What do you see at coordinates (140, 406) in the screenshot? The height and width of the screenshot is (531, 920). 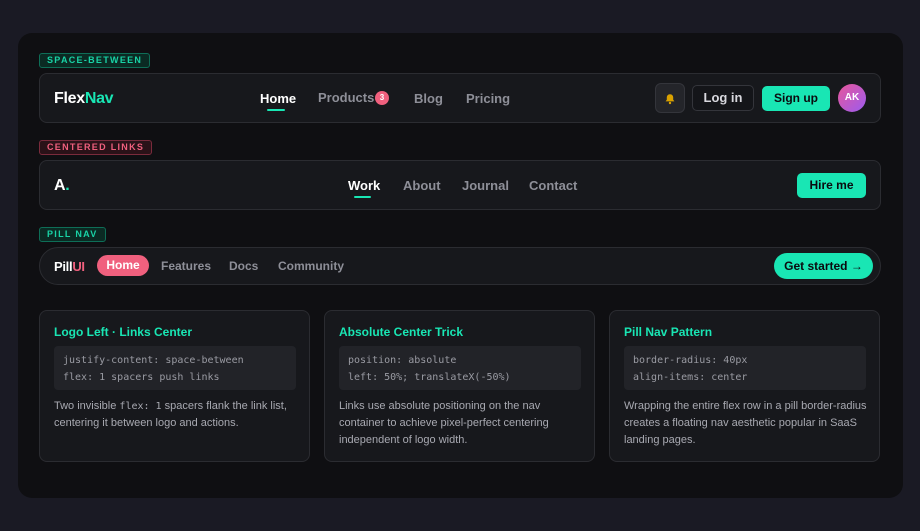 I see `inline-code: flex: 1` at bounding box center [140, 406].